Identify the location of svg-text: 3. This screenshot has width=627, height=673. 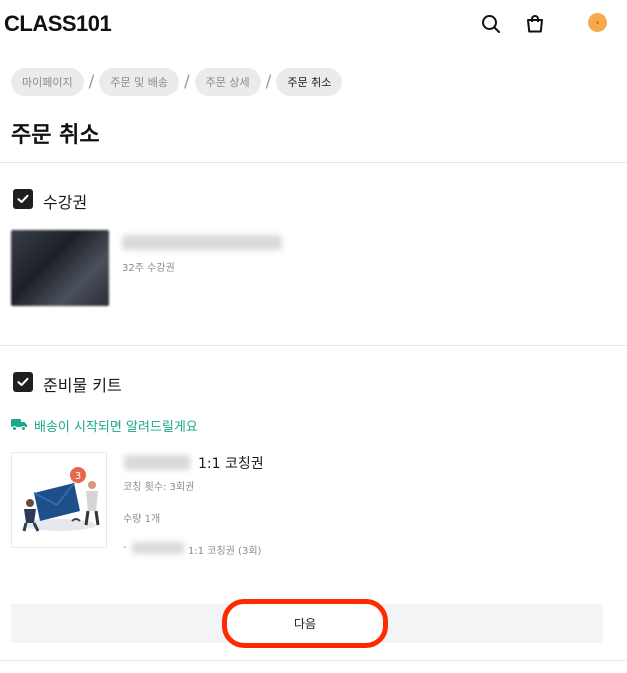
(78, 476).